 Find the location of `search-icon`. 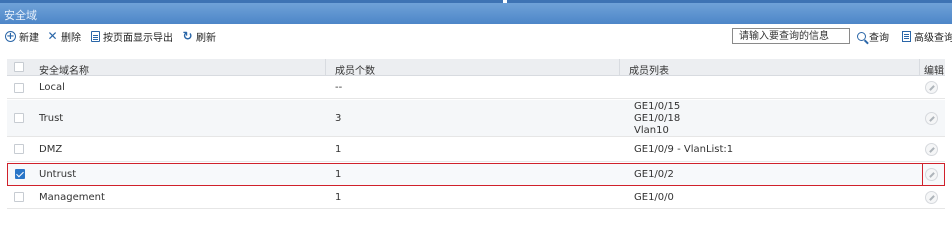

search-icon is located at coordinates (861, 36).